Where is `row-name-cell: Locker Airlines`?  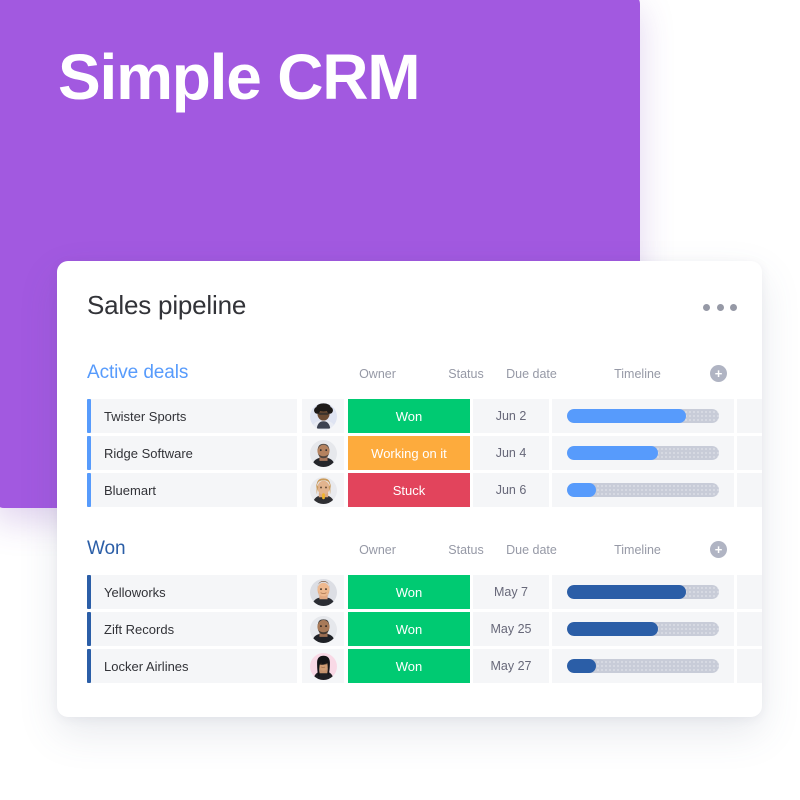 row-name-cell: Locker Airlines is located at coordinates (192, 666).